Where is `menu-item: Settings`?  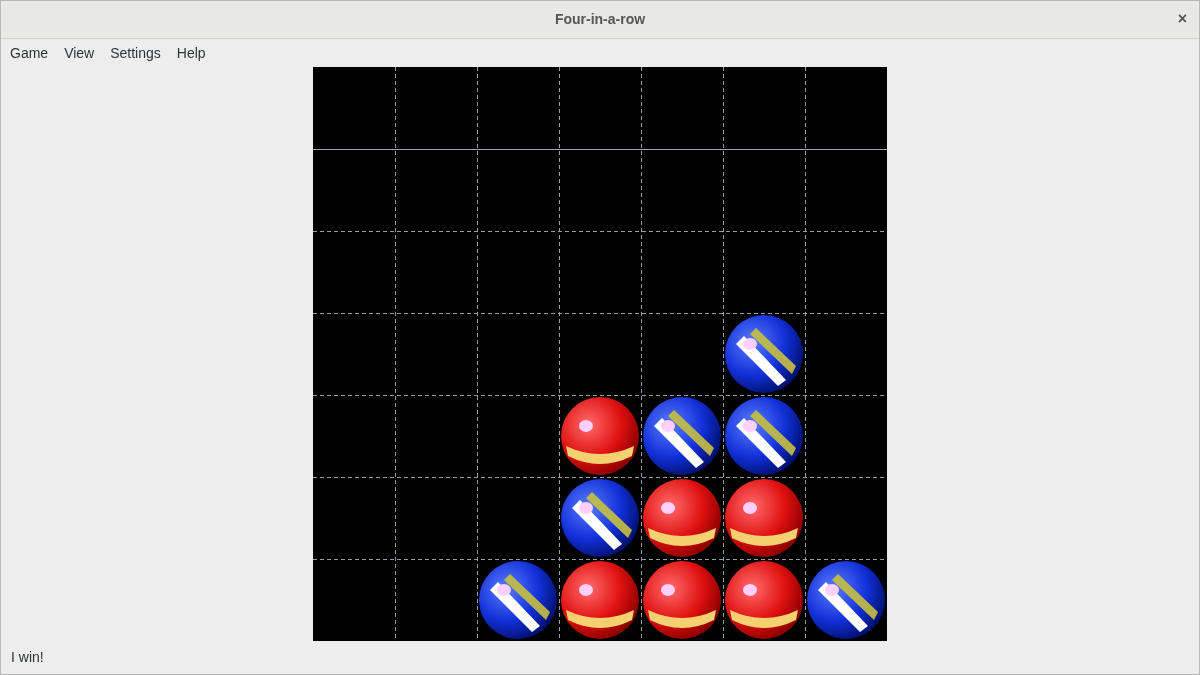
menu-item: Settings is located at coordinates (135, 53).